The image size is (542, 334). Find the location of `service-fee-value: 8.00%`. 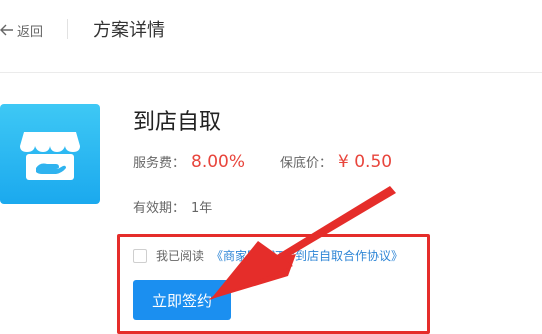

service-fee-value: 8.00% is located at coordinates (218, 162).